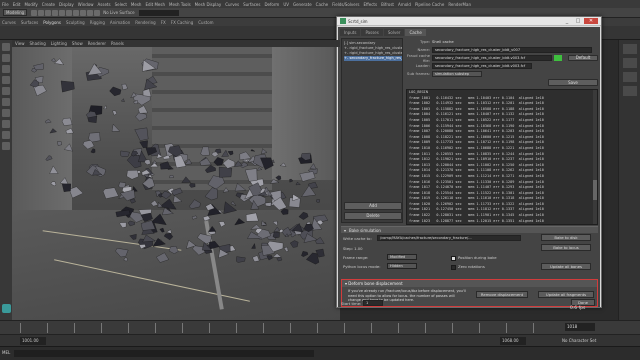 The width and height of the screenshot is (640, 360). What do you see at coordinates (320, 340) in the screenshot?
I see `range-slider: 1001.00 1068.00 No Character Set` at bounding box center [320, 340].